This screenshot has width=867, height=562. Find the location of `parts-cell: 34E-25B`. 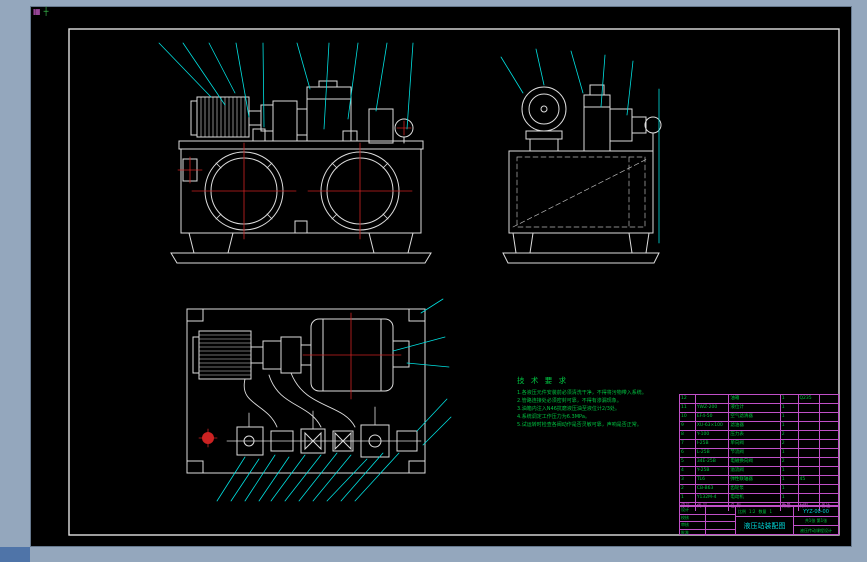

parts-cell: 34E-25B is located at coordinates (713, 462).